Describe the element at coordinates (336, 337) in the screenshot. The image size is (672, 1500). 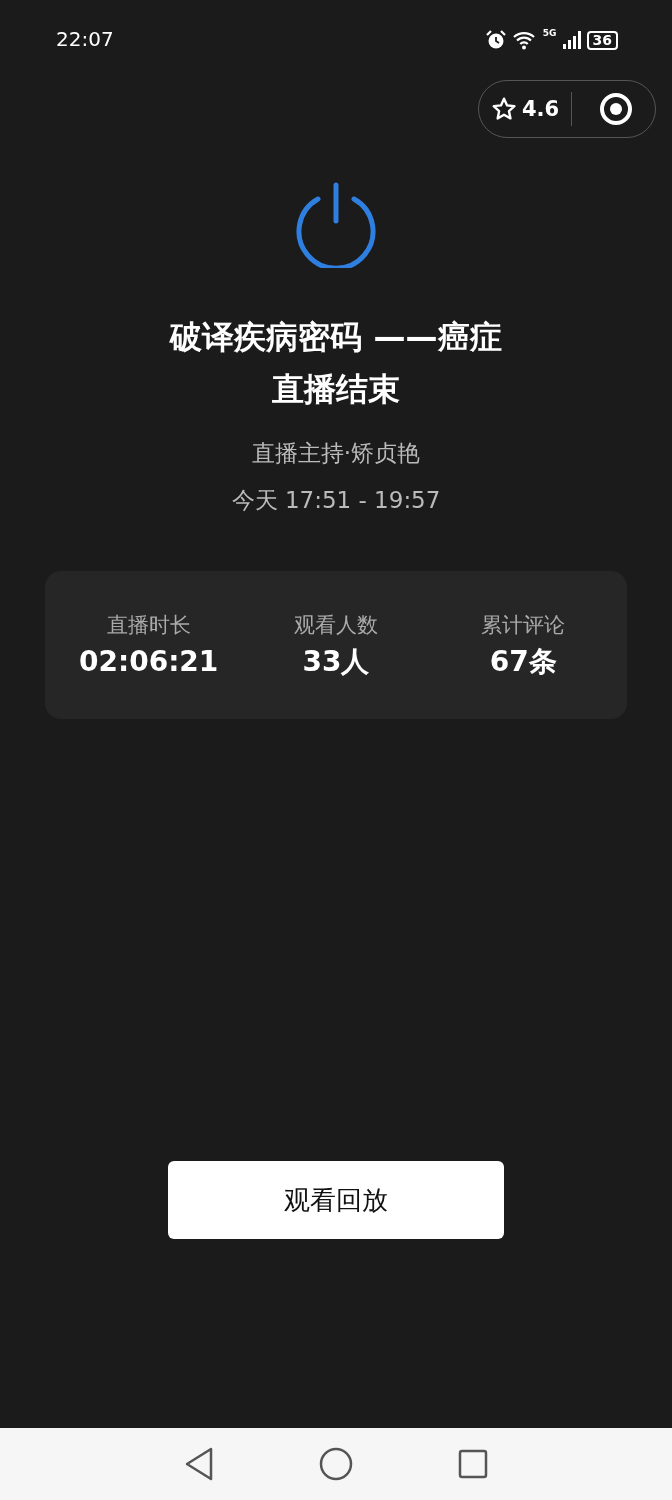
I see `live-title: 破译疾病密码 ——癌症` at that location.